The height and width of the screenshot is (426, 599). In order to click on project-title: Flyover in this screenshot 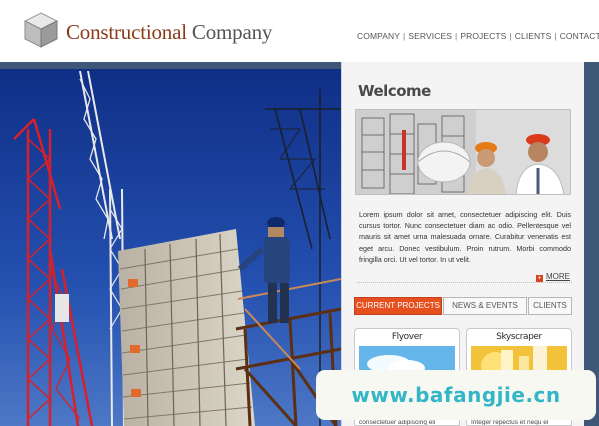, I will do `click(407, 337)`.